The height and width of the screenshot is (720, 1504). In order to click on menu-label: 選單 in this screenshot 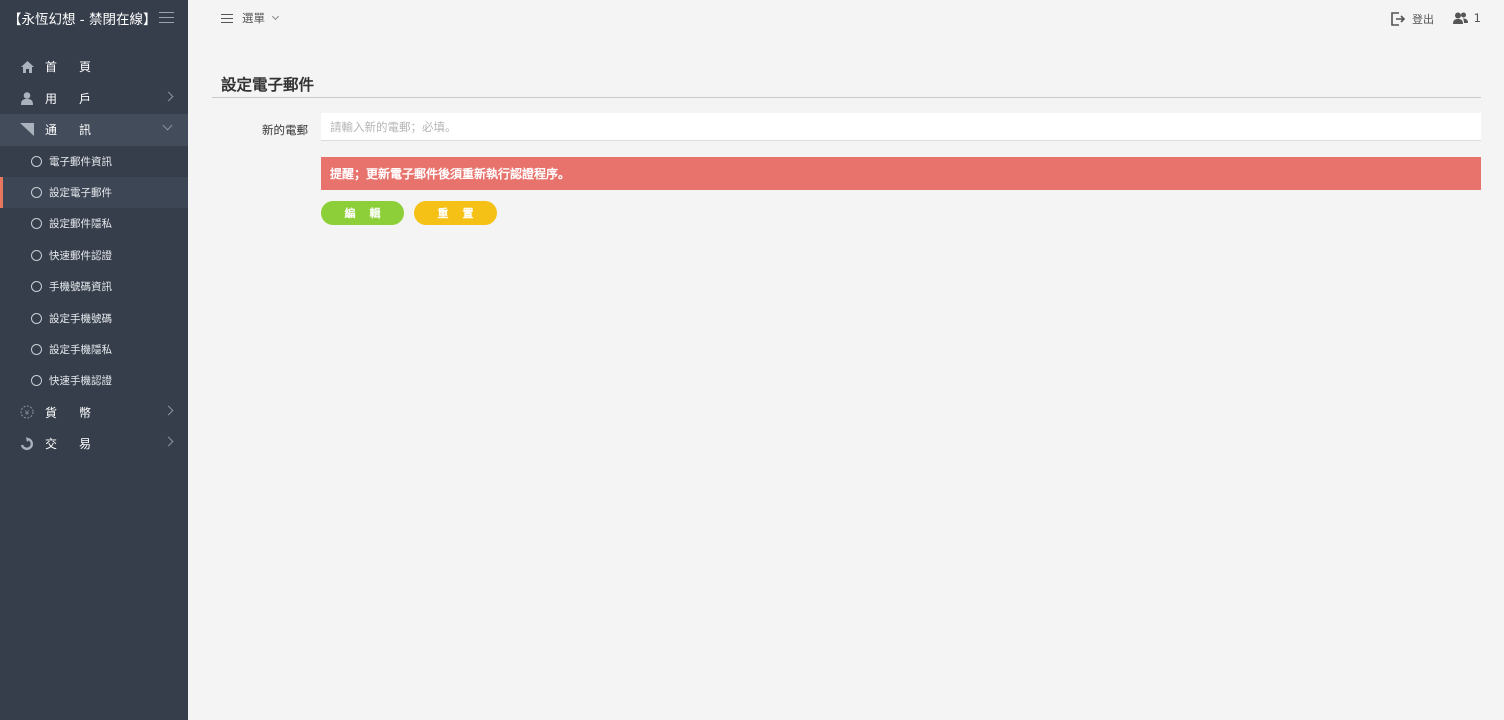, I will do `click(253, 18)`.